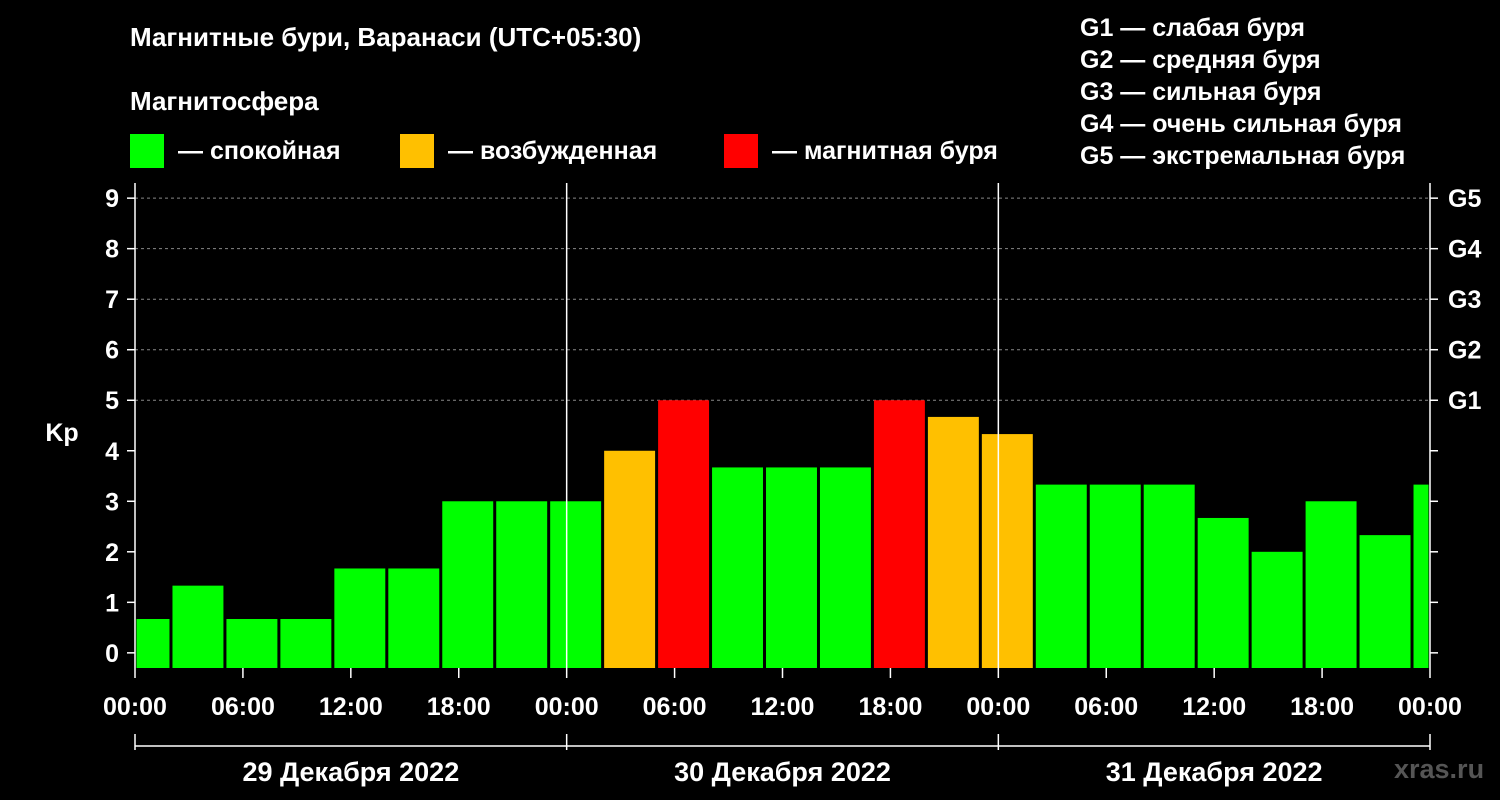 This screenshot has height=800, width=1500. What do you see at coordinates (1464, 351) in the screenshot?
I see `storm-level-label: G2` at bounding box center [1464, 351].